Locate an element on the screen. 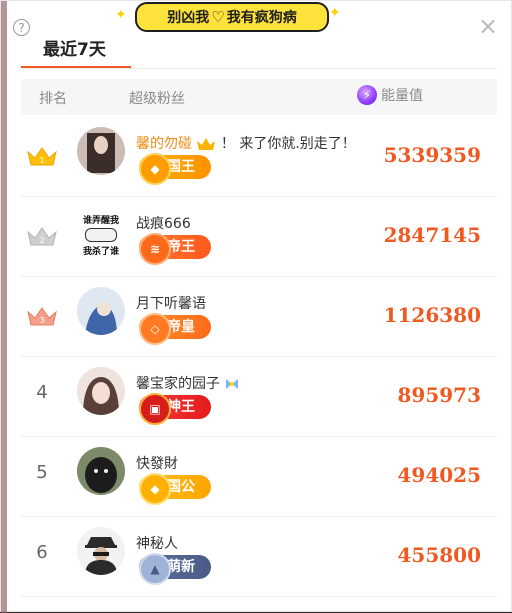 The height and width of the screenshot is (613, 512). energy-value: 455800 is located at coordinates (439, 555).